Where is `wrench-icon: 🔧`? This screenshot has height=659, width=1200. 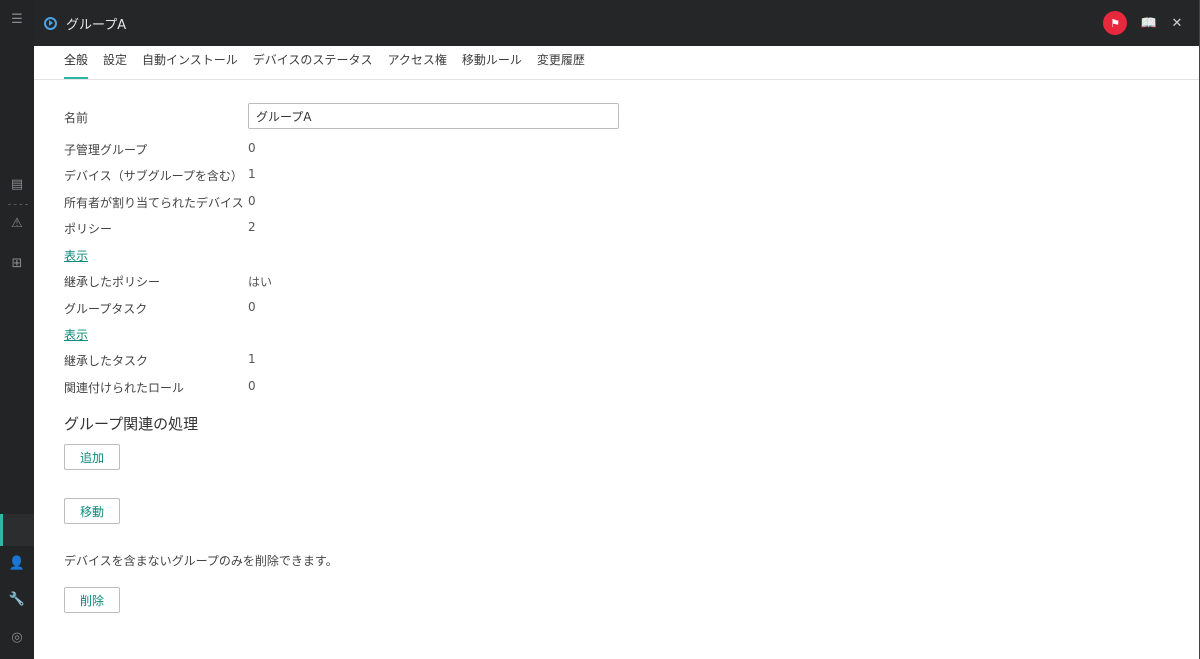
wrench-icon: 🔧 is located at coordinates (17, 599).